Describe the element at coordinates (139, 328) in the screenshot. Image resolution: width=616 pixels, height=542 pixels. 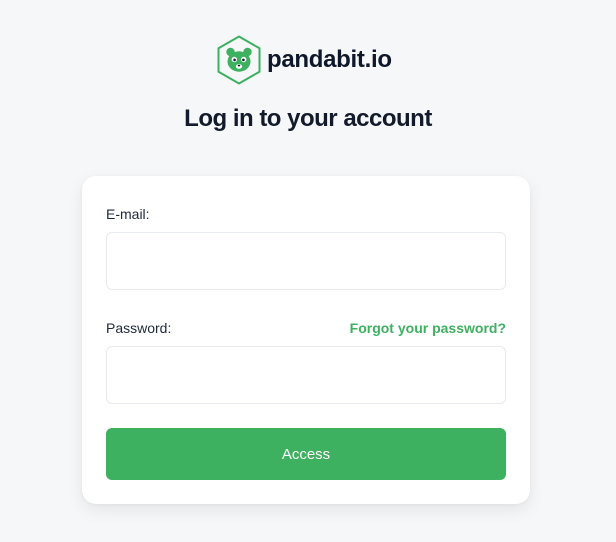
I see `password-label: Password:` at that location.